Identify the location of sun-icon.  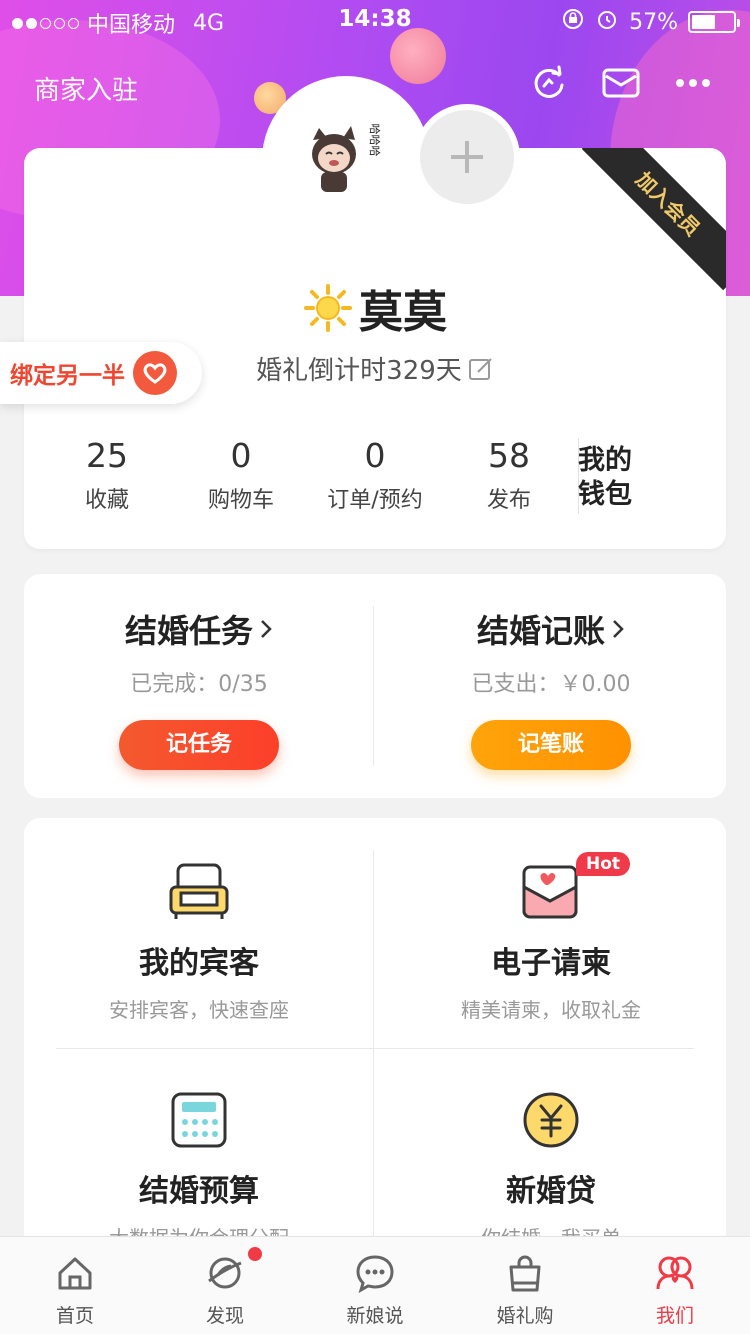
(328, 308).